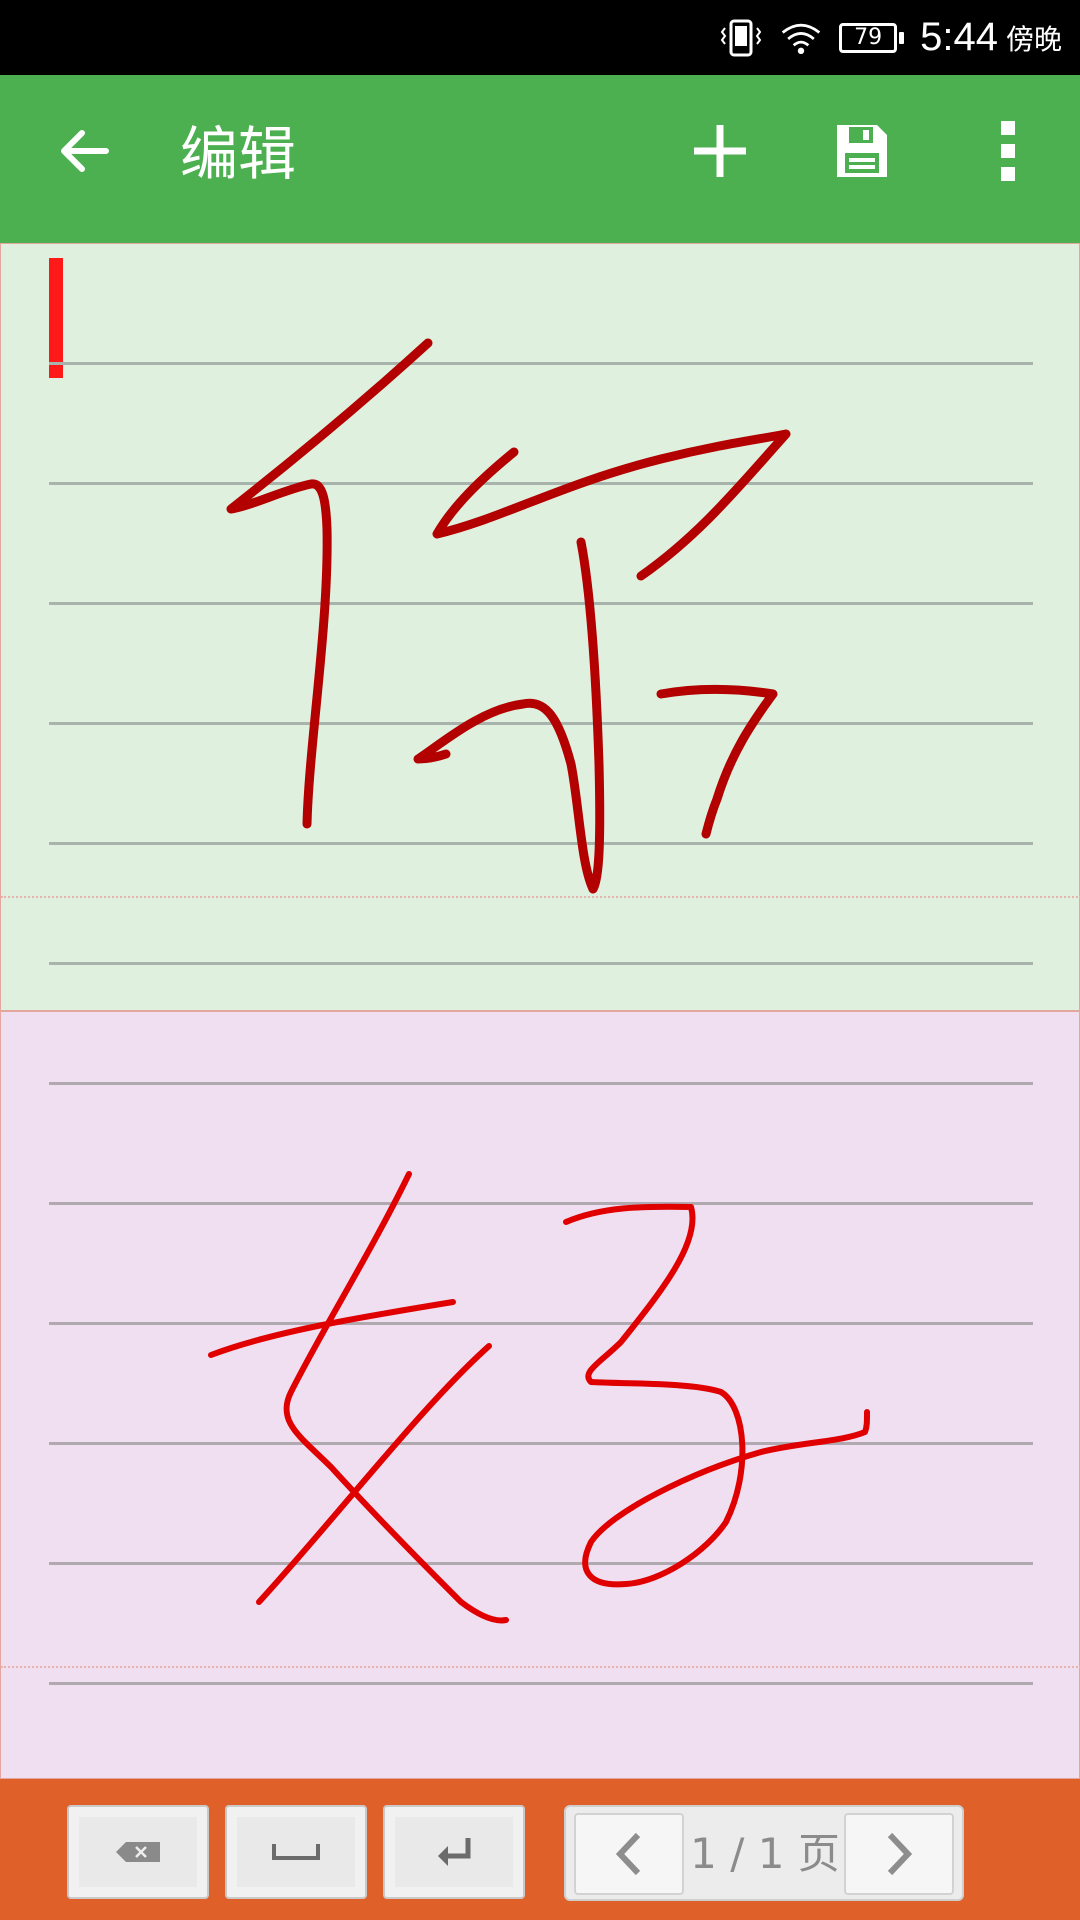 This screenshot has width=1080, height=1920. I want to click on page-total: 1, so click(771, 1853).